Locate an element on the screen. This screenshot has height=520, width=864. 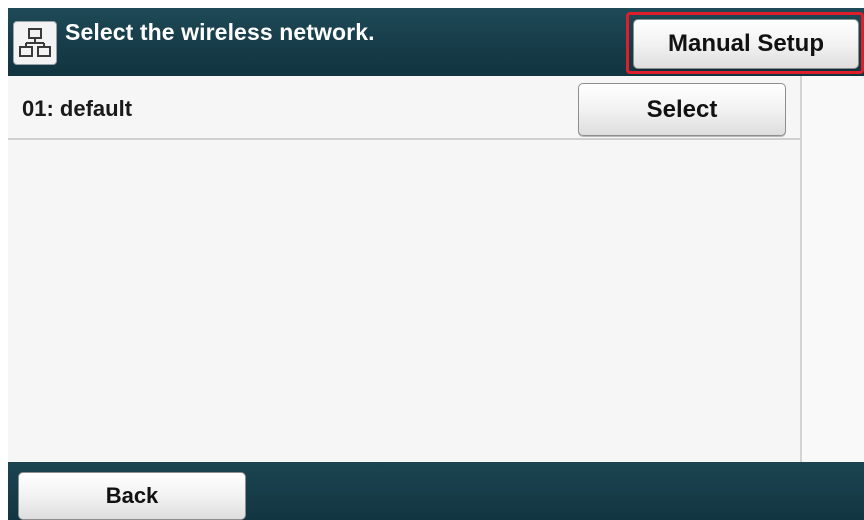
page-title: Select the wireless network. is located at coordinates (220, 32).